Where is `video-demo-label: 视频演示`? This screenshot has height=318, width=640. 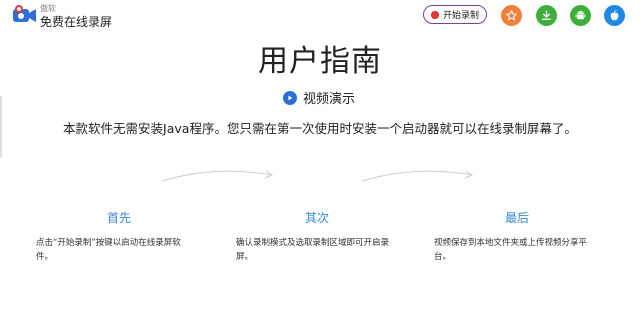
video-demo-label: 视频演示 is located at coordinates (329, 99).